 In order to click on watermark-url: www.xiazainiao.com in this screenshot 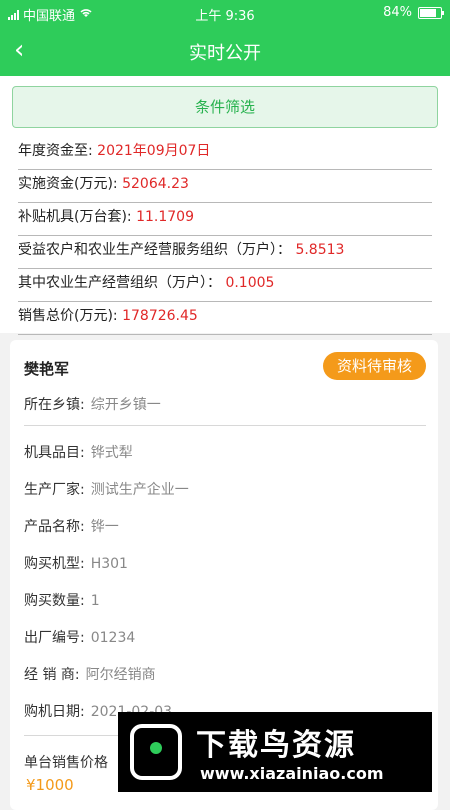, I will do `click(292, 773)`.